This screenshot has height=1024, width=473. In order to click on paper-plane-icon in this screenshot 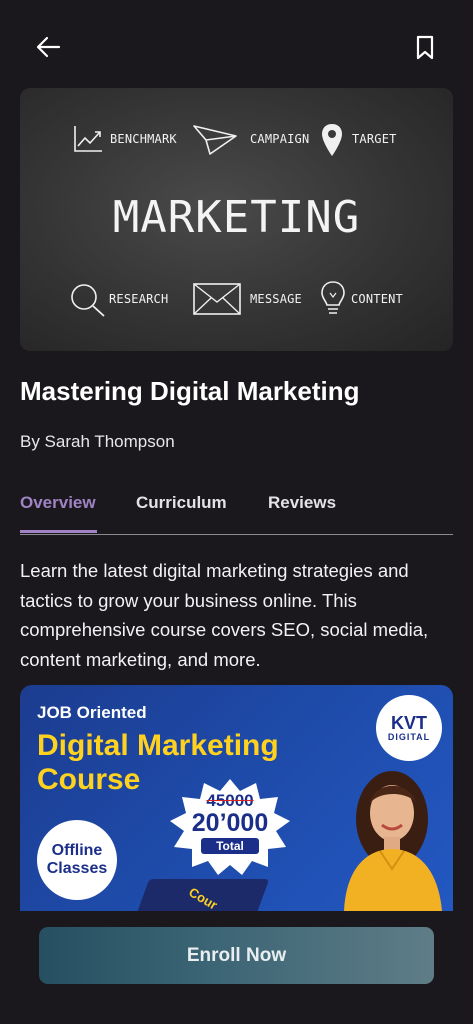, I will do `click(215, 140)`.